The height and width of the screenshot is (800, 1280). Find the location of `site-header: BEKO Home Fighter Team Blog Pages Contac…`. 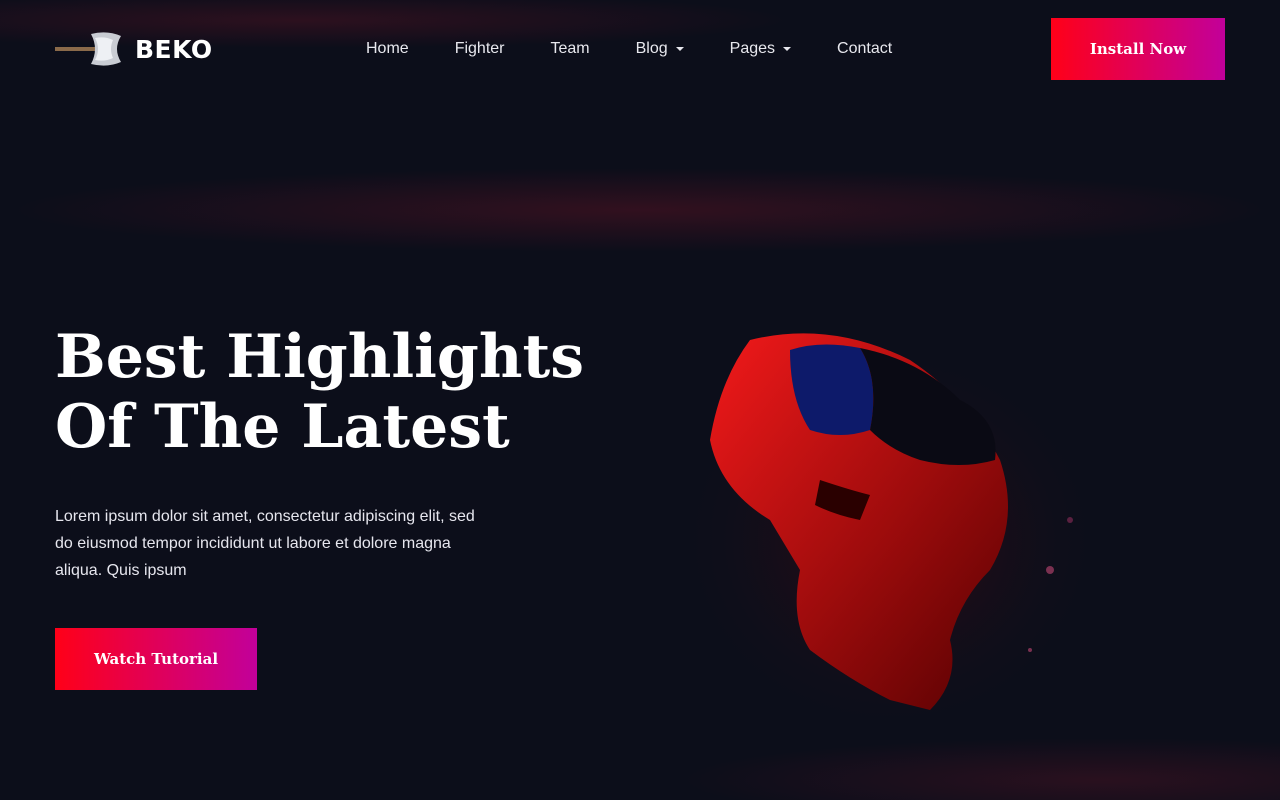

site-header: BEKO Home Fighter Team Blog Pages Contac… is located at coordinates (640, 48).